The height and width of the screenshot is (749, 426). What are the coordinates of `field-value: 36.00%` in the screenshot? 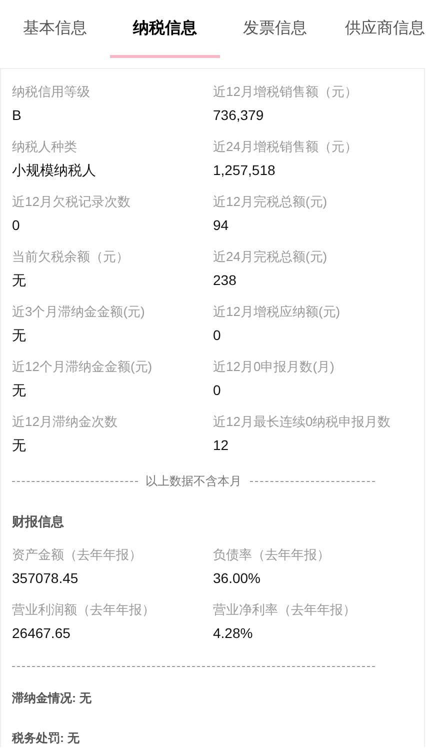 It's located at (237, 577).